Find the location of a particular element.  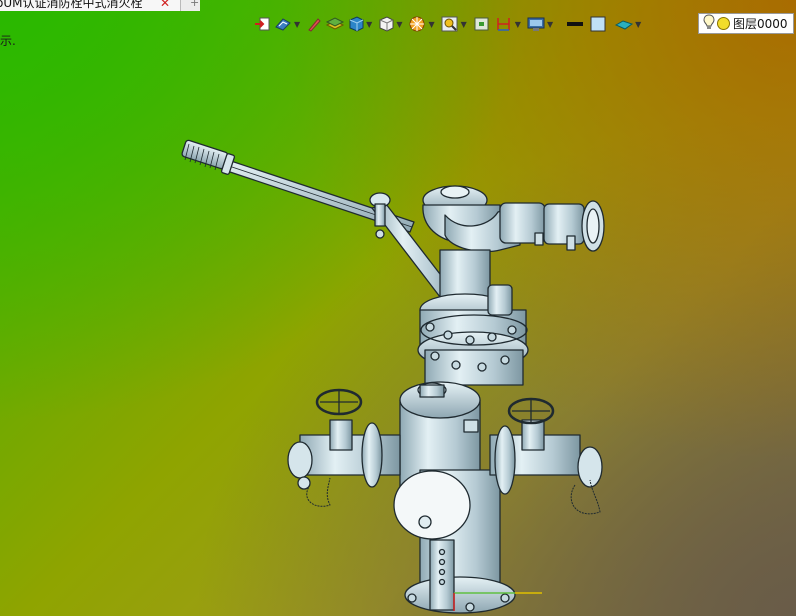

fill-color-button is located at coordinates (598, 24).